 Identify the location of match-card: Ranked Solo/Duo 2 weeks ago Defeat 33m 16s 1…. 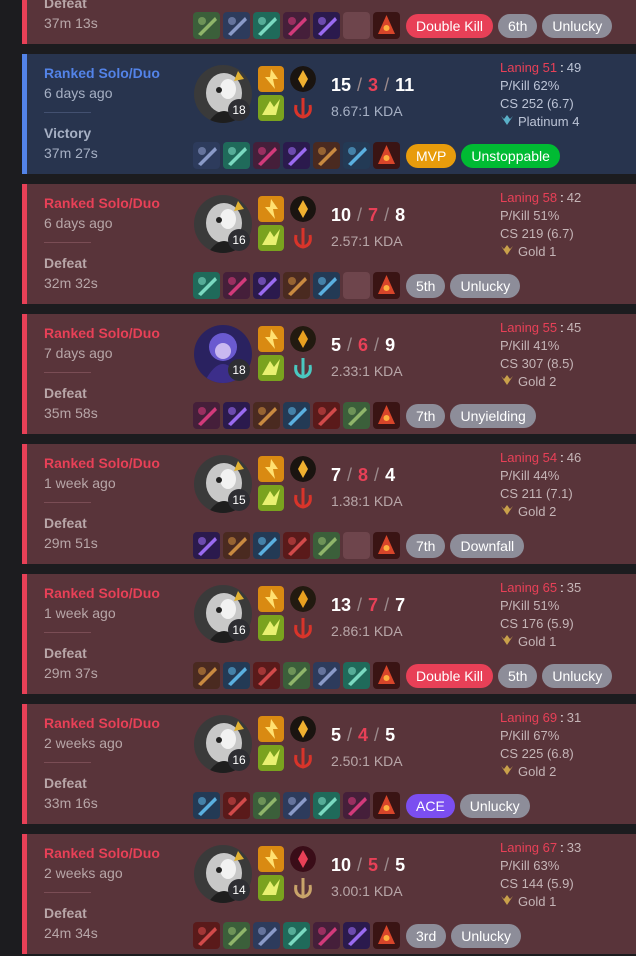
(329, 764).